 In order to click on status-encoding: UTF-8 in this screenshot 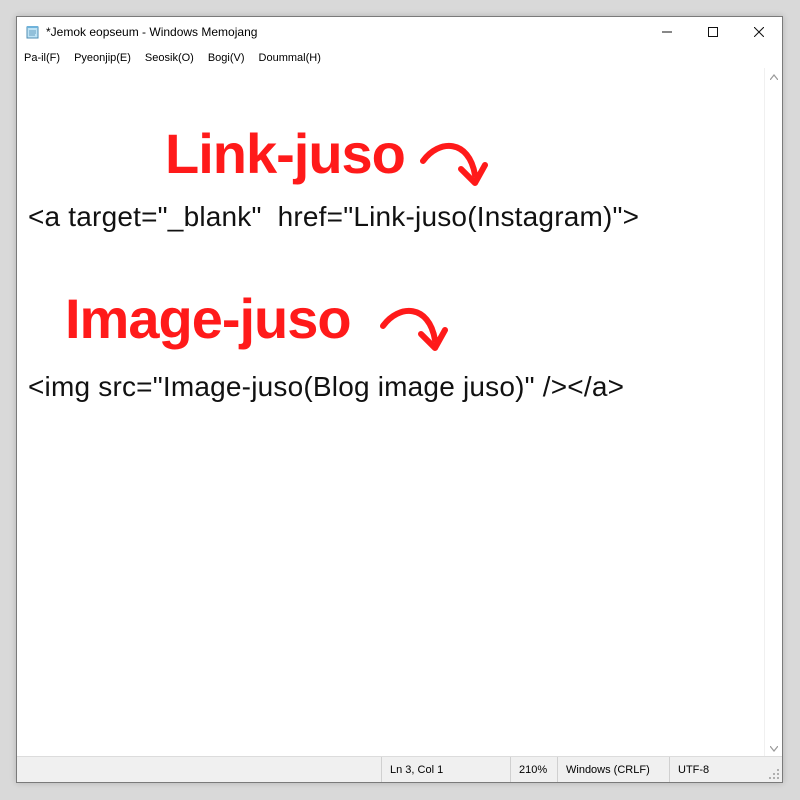, I will do `click(717, 769)`.